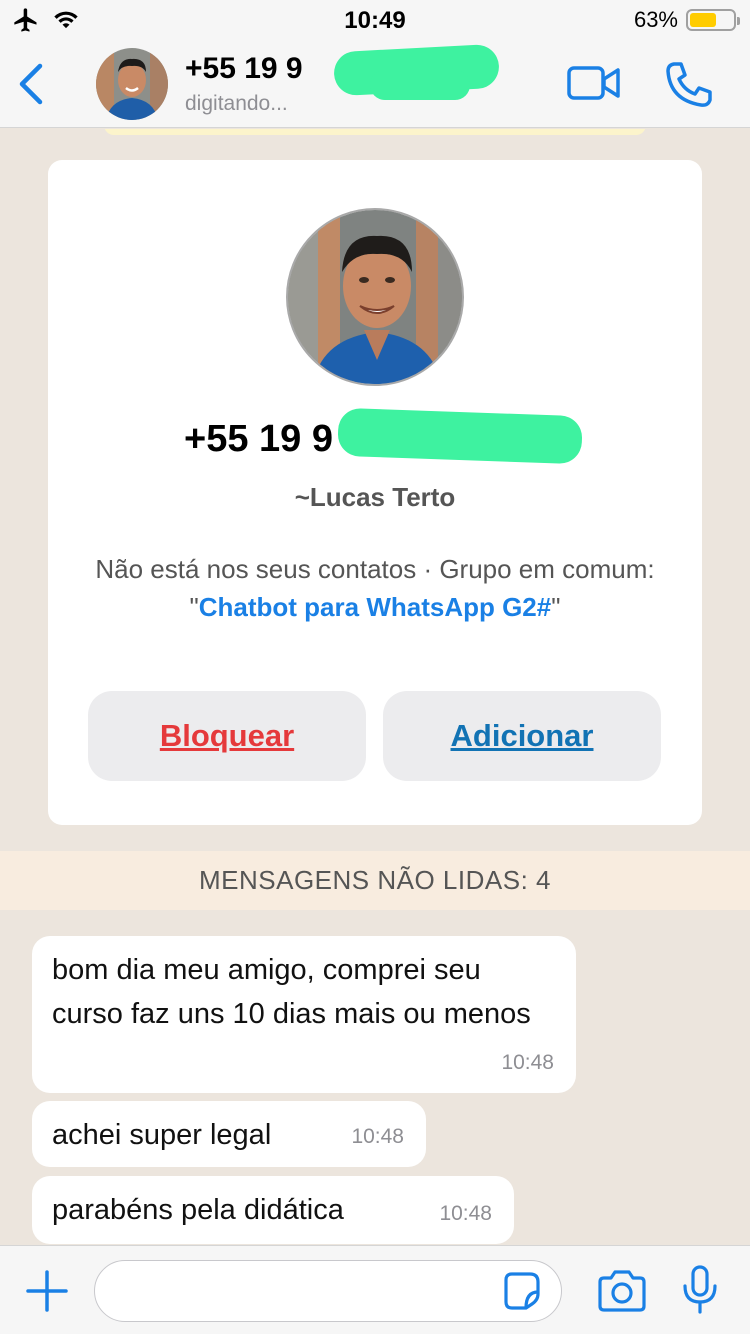  I want to click on microphone-icon, so click(700, 1290).